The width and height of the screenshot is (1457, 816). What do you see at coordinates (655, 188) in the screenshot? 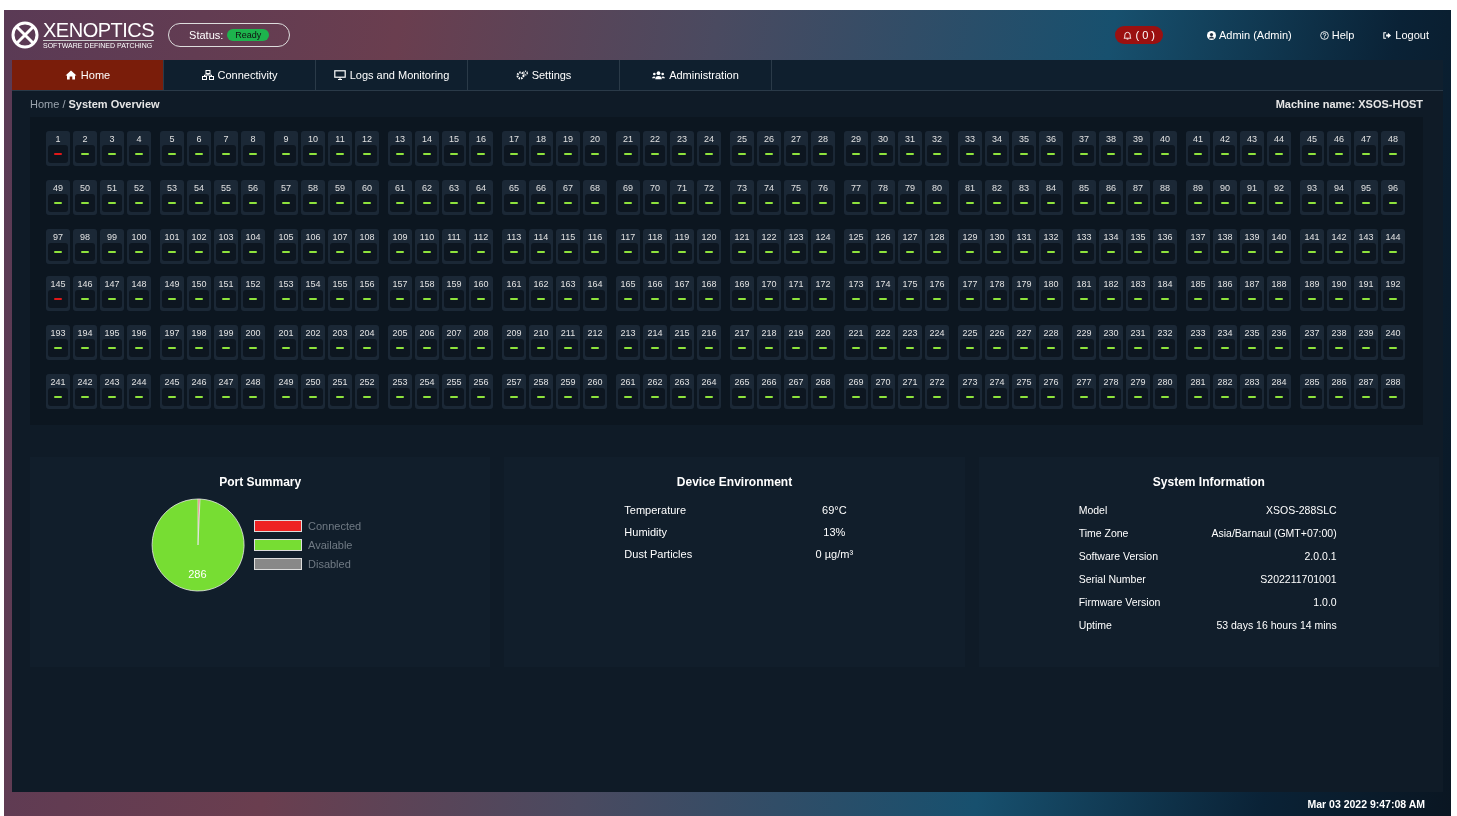
I see `port-number: 70` at bounding box center [655, 188].